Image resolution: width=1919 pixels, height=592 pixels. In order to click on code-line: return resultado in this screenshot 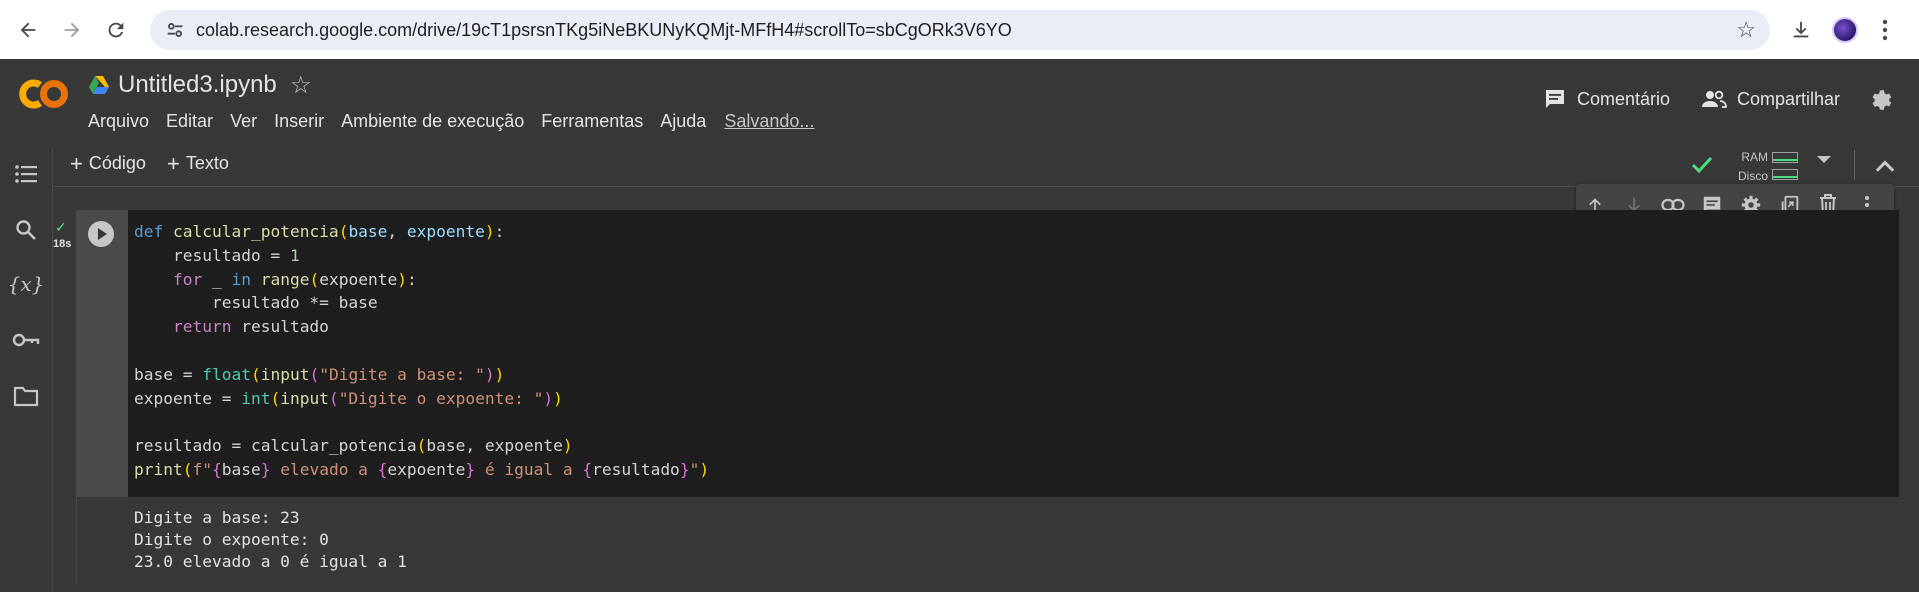, I will do `click(250, 327)`.